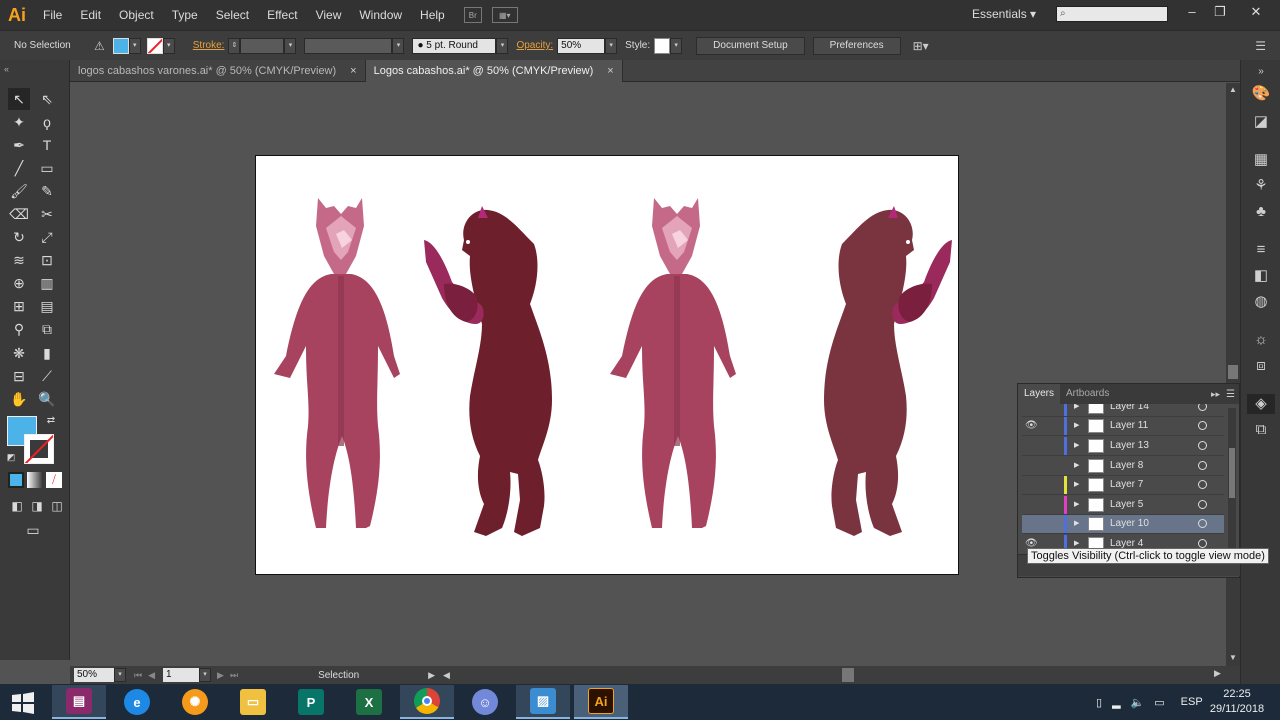 This screenshot has height=720, width=1280. Describe the element at coordinates (47, 353) in the screenshot. I see `column-graph-tool-icon: ▮` at that location.